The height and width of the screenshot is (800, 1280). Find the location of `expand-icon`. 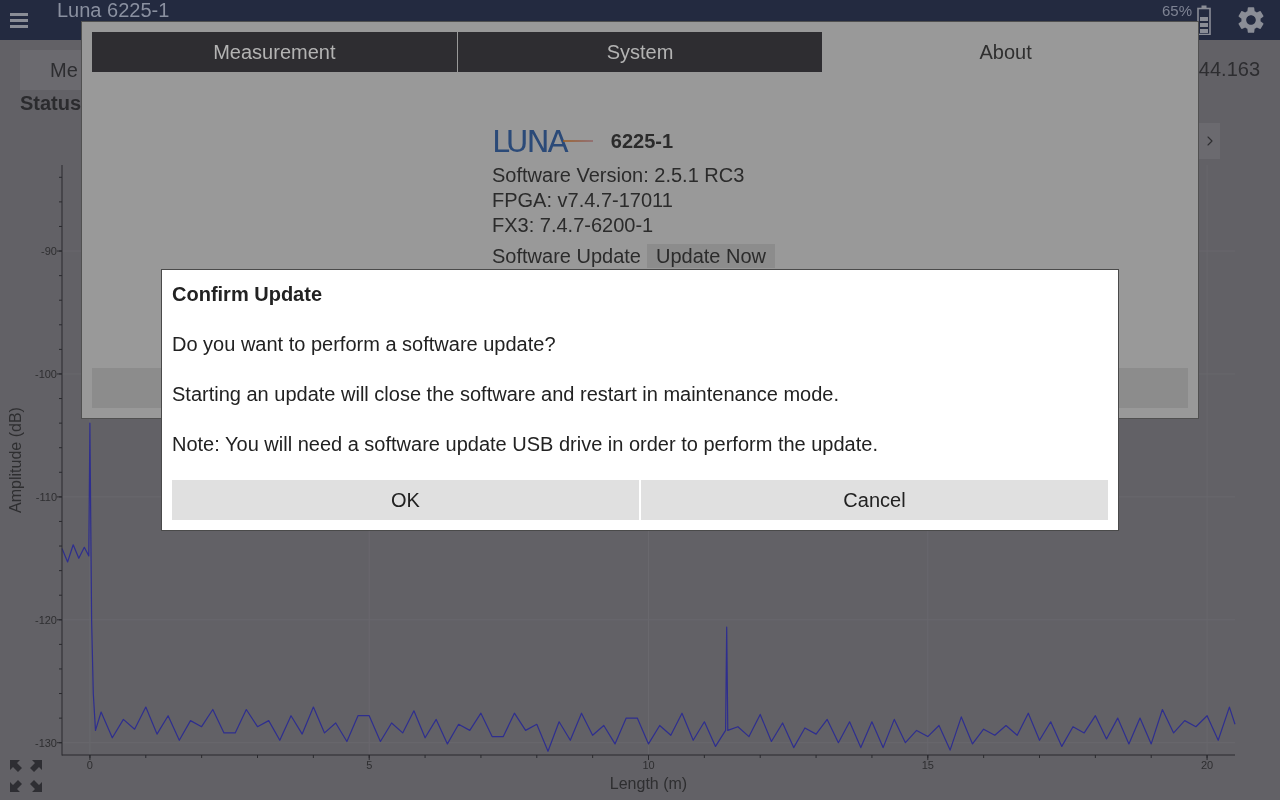

expand-icon is located at coordinates (26, 776).